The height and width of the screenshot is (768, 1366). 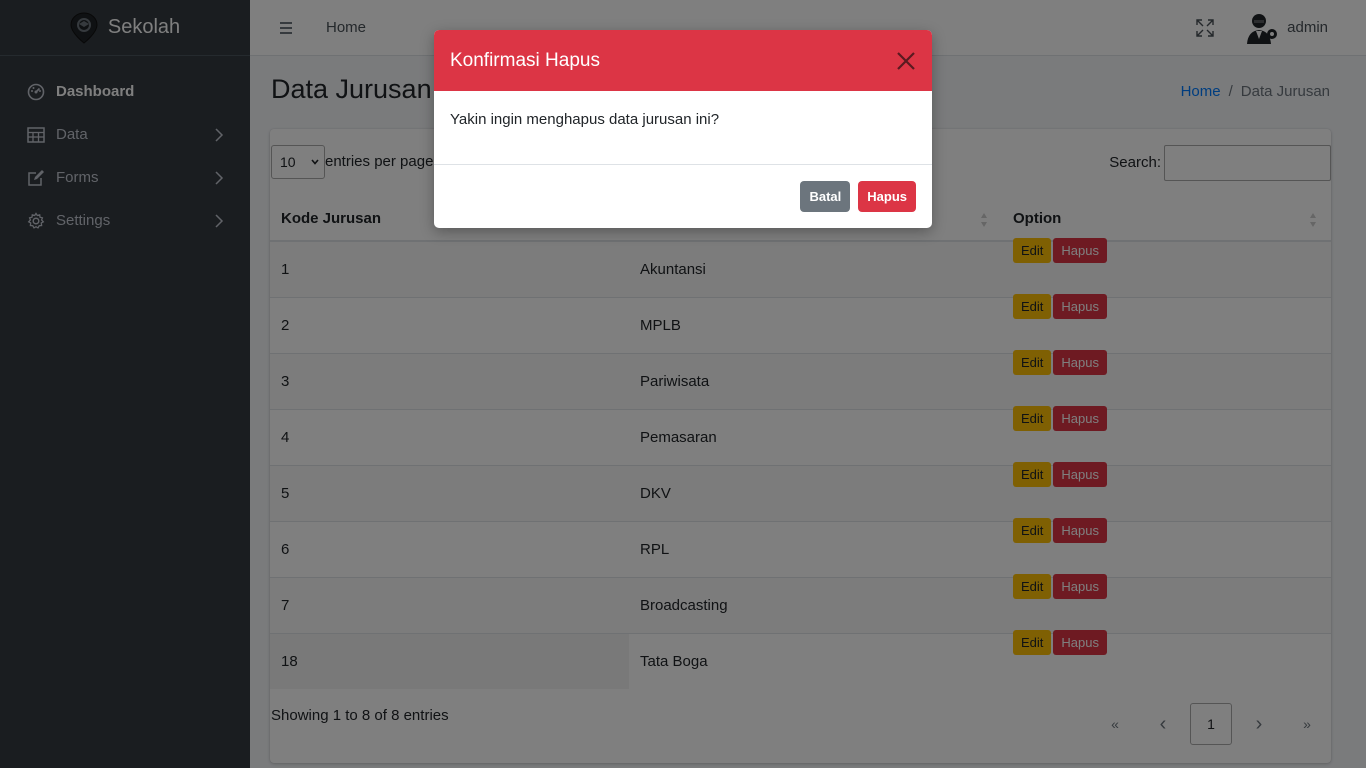 I want to click on modal-title: Konfirmasi Hapus, so click(x=525, y=60).